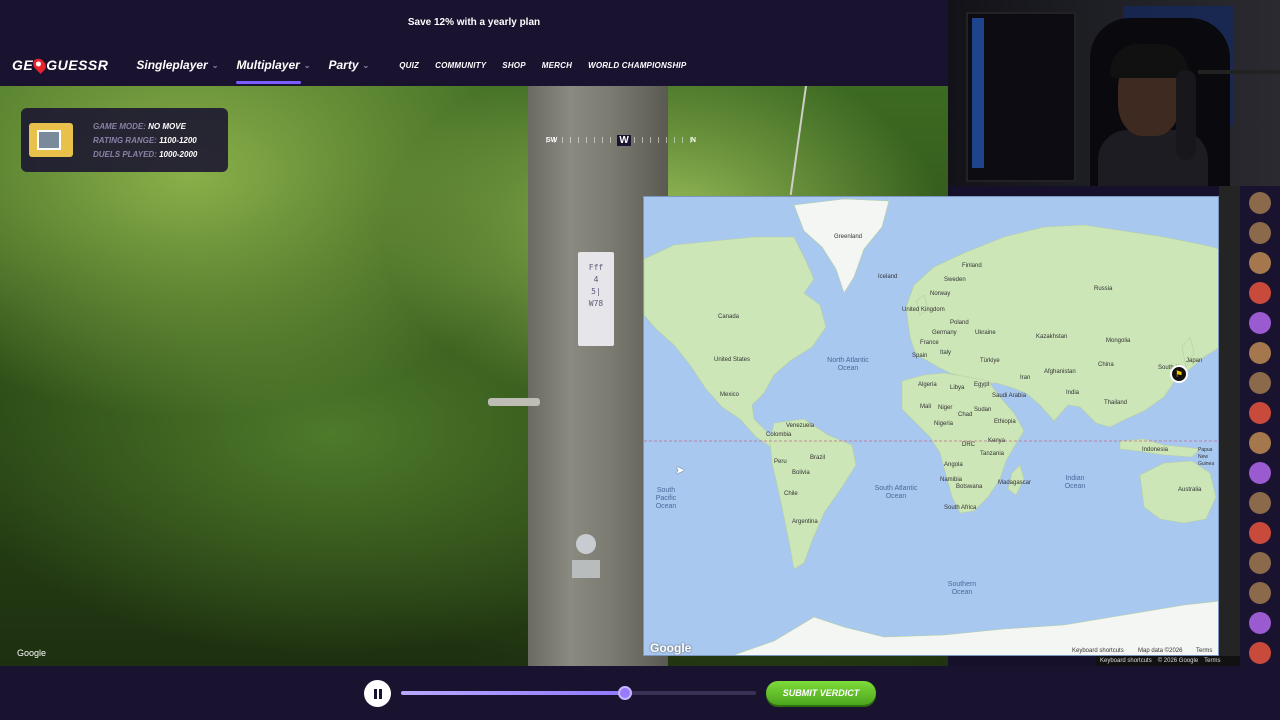 The image size is (1280, 720). I want to click on map-label-niger: Niger, so click(945, 408).